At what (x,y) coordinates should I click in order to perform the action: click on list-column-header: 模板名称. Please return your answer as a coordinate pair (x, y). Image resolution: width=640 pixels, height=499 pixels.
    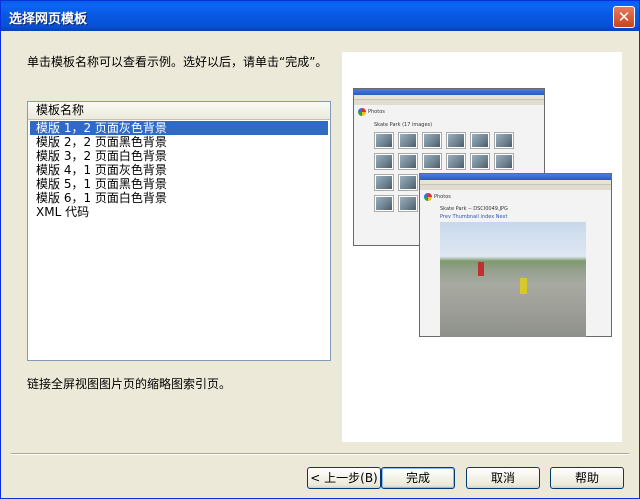
    Looking at the image, I should click on (179, 111).